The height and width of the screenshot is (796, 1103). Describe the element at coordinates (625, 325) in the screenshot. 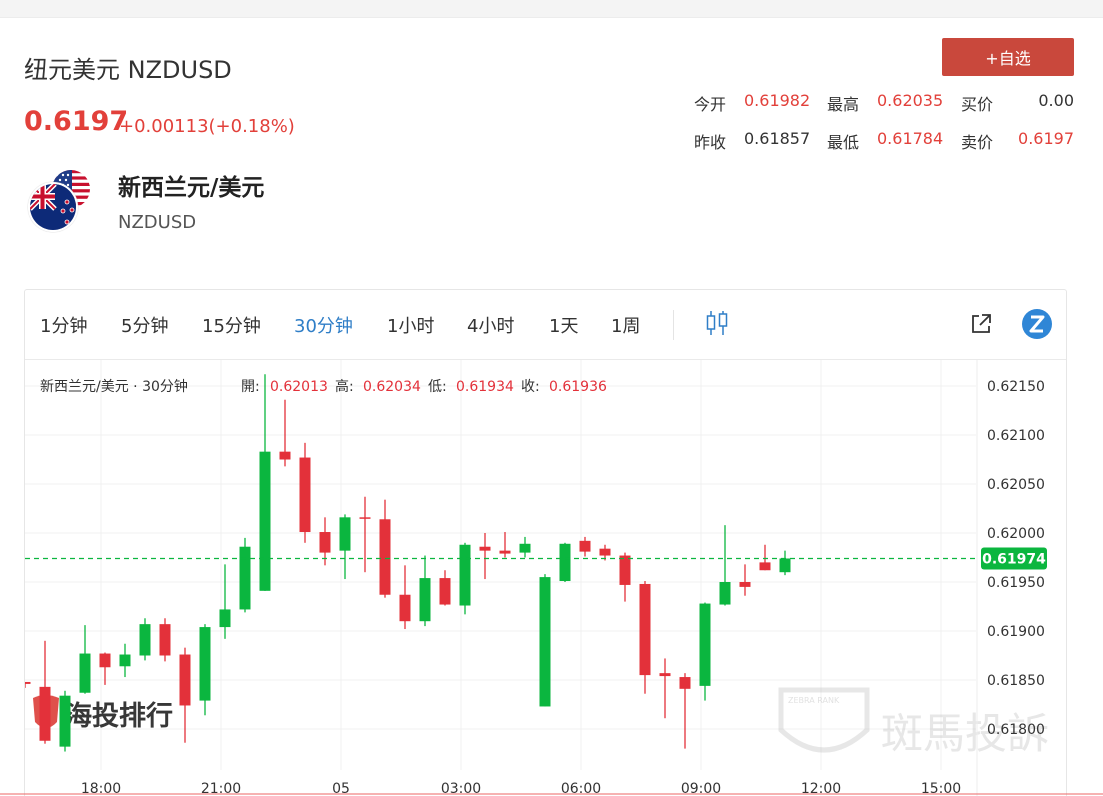

I see `tab-1w: 1周` at that location.